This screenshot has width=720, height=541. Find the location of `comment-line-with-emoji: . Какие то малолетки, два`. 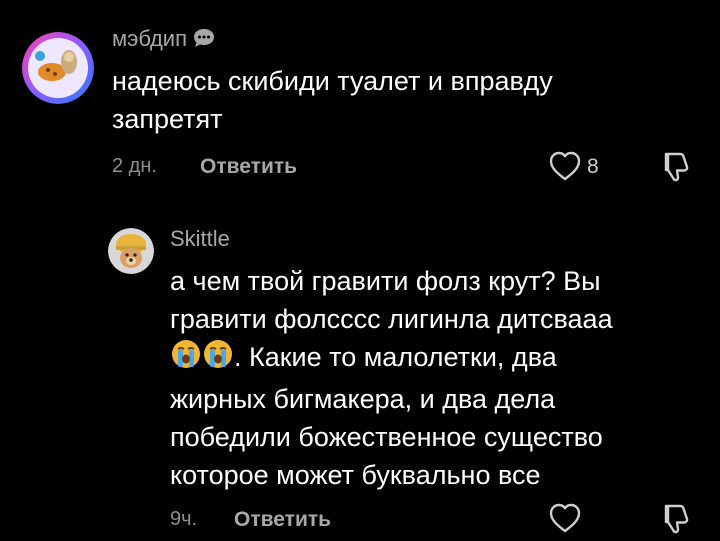

comment-line-with-emoji: . Какие то малолетки, два is located at coordinates (391, 359).